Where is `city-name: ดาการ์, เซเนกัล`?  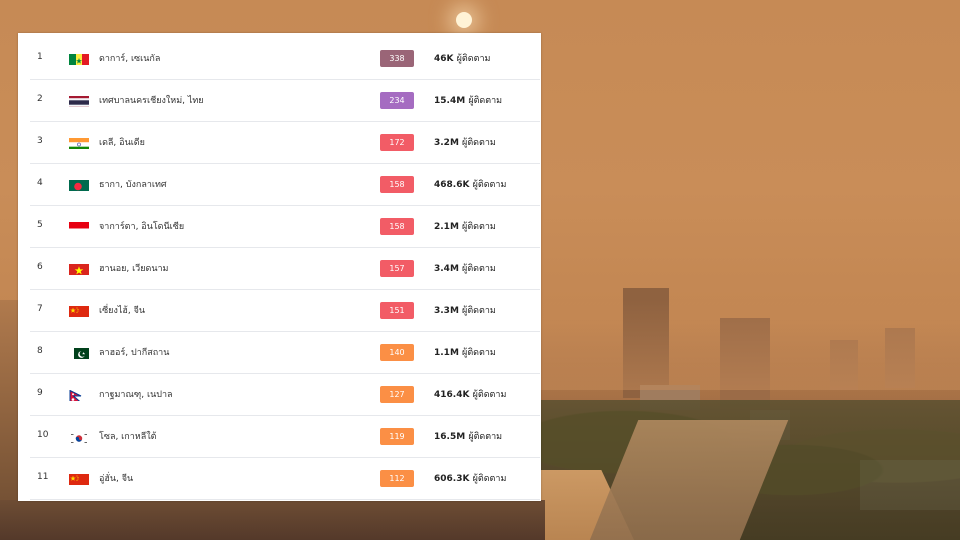 city-name: ดาการ์, เซเนกัล is located at coordinates (129, 58).